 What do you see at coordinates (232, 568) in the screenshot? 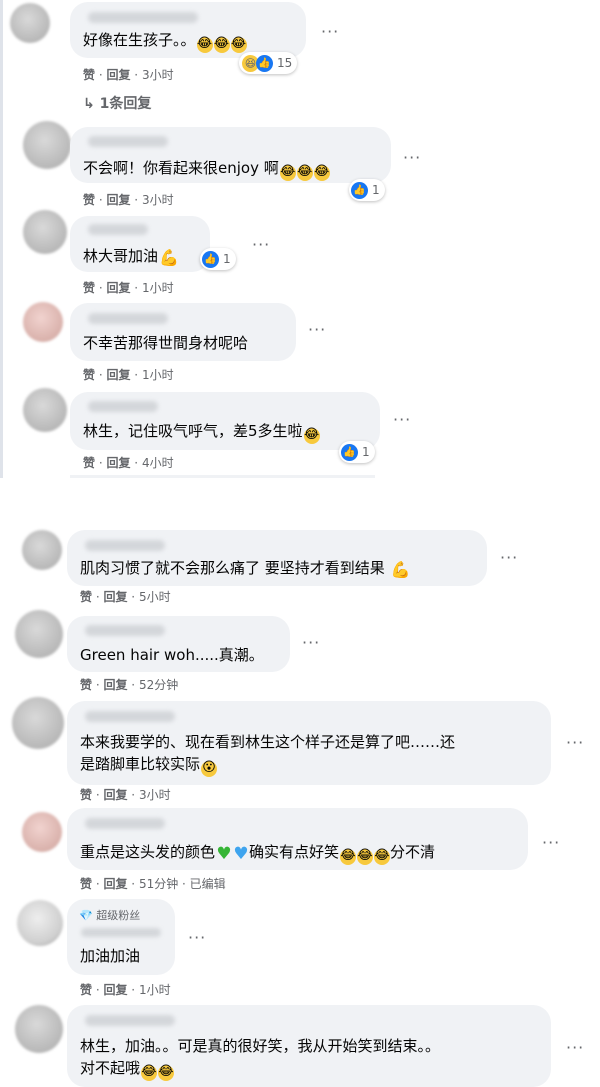
I see `comment-text: 肌肉习惯了就不会那么痛了 要坚持才看到结果` at bounding box center [232, 568].